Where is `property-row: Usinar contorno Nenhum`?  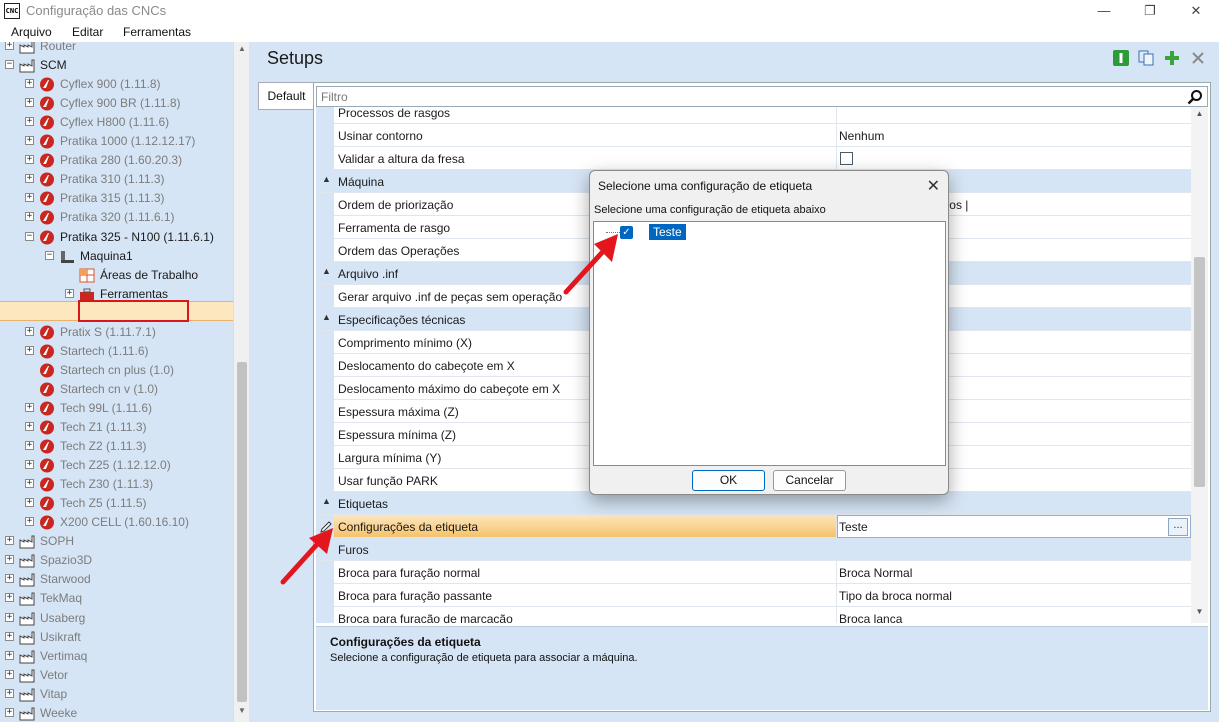 property-row: Usinar contorno Nenhum is located at coordinates (753, 135).